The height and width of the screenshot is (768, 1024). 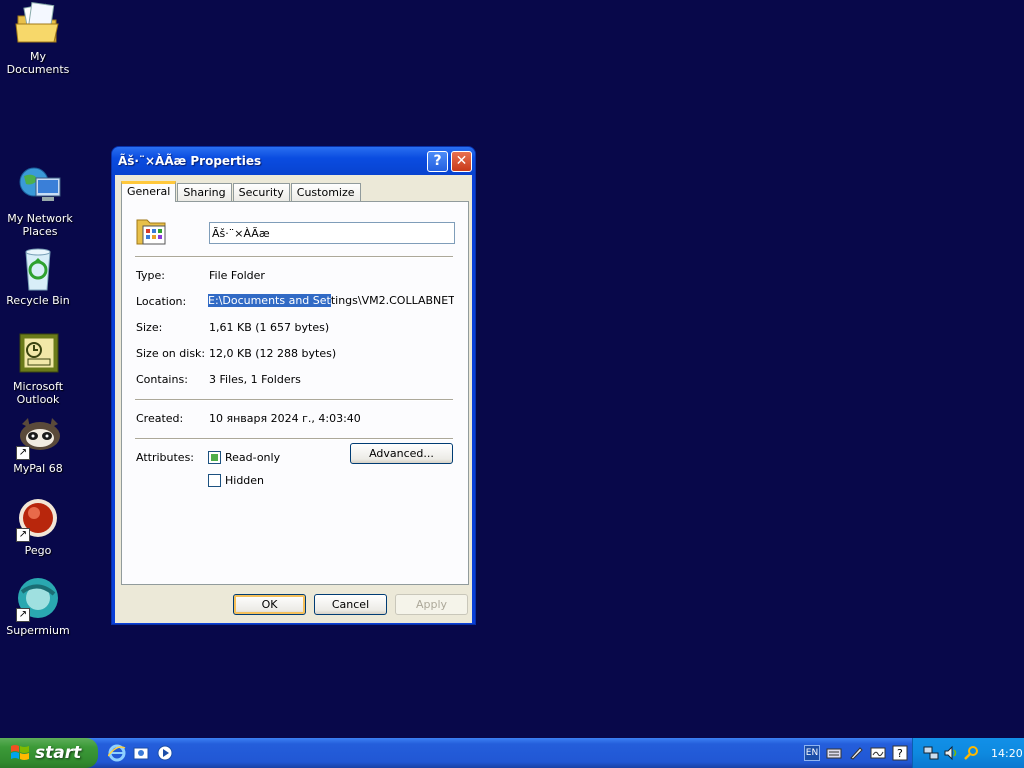 What do you see at coordinates (161, 301) in the screenshot?
I see `location-label: Location:` at bounding box center [161, 301].